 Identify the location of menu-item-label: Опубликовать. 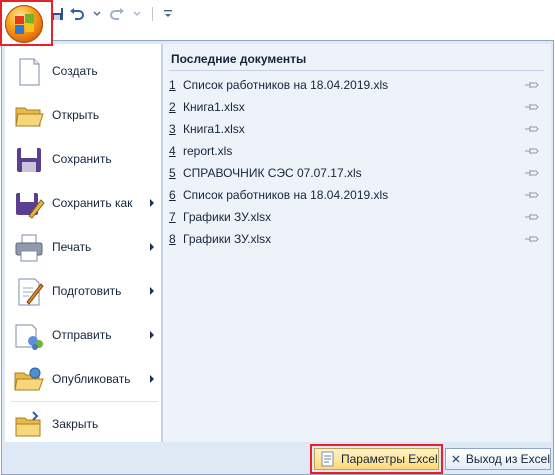
(91, 379).